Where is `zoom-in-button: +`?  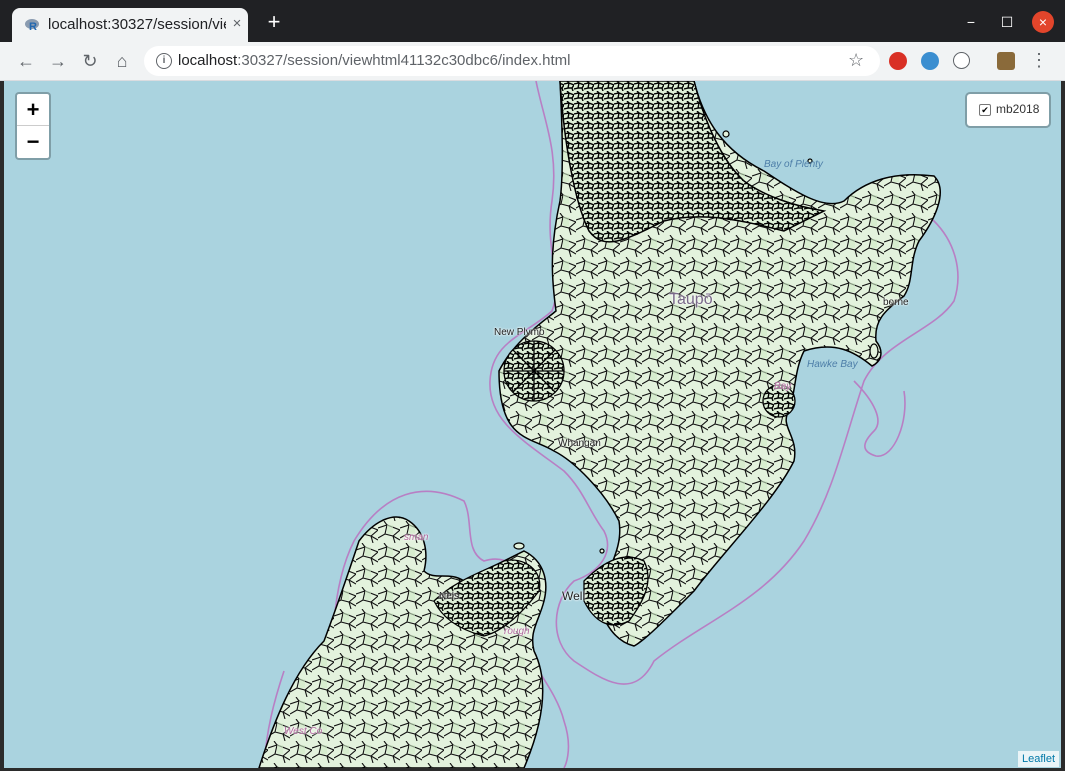 zoom-in-button: + is located at coordinates (33, 110).